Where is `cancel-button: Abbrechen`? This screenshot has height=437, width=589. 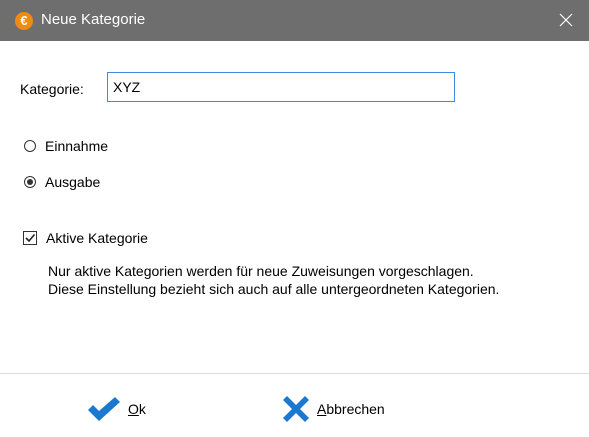
cancel-button: Abbrechen is located at coordinates (333, 409).